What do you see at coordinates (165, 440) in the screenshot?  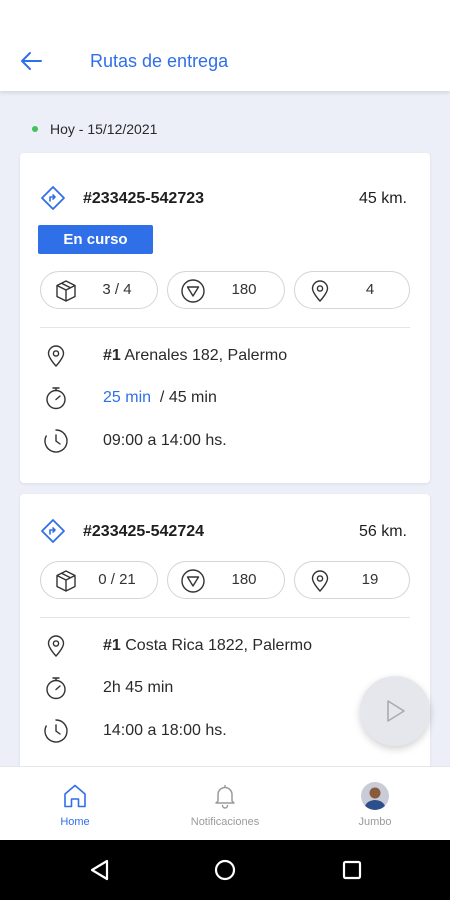 I see `schedule-text: 09:00 a 14:00 hs.` at bounding box center [165, 440].